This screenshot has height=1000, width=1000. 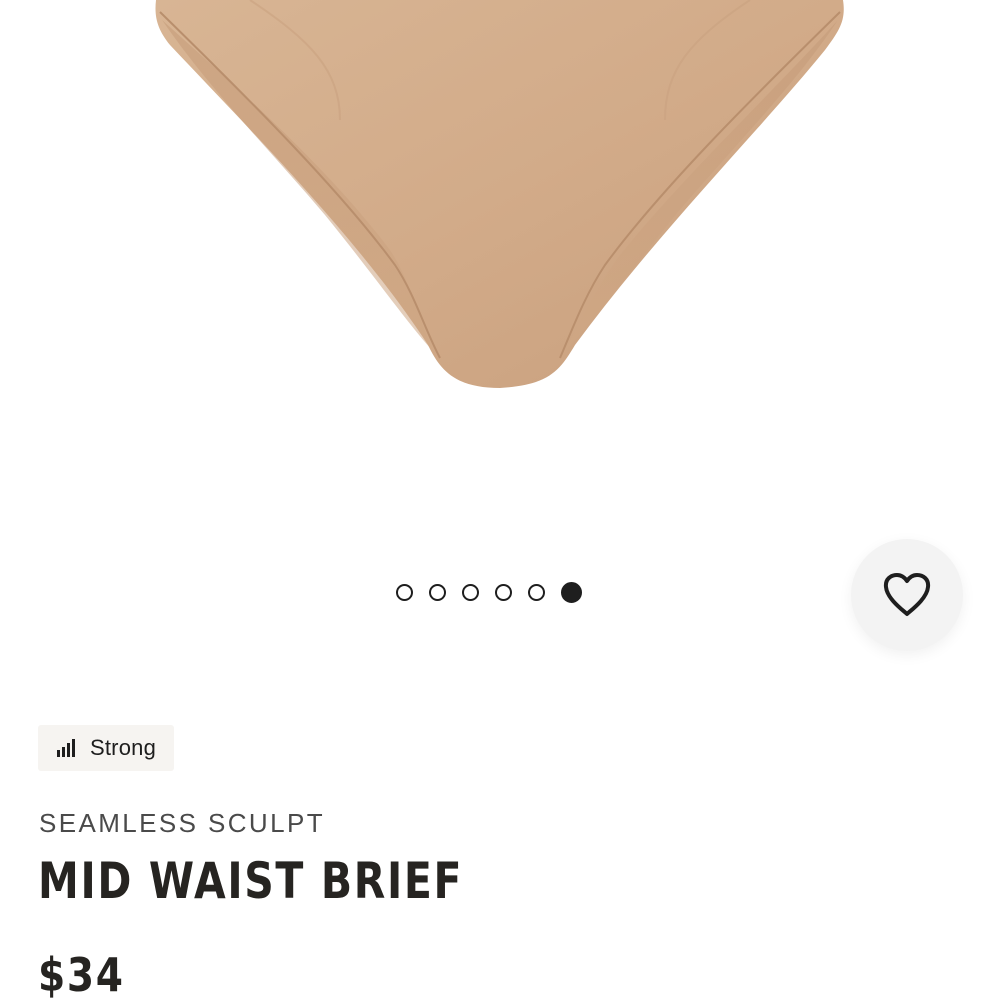 What do you see at coordinates (251, 881) in the screenshot?
I see `product-title: MID WAIST BRIEF` at bounding box center [251, 881].